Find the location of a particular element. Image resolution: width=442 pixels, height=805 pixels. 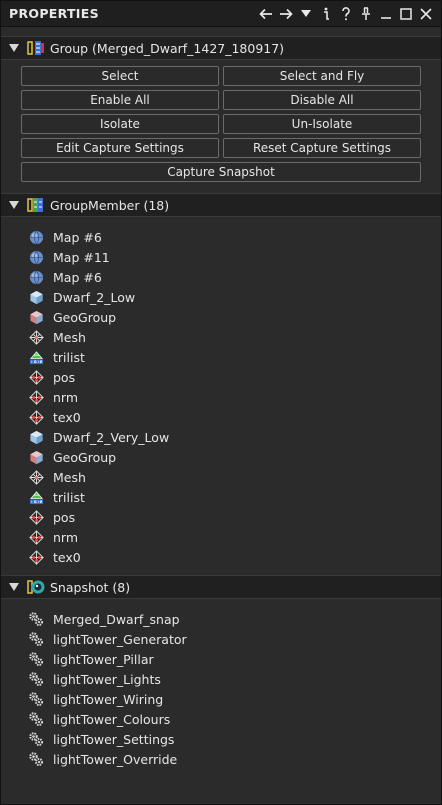

list-item-label: lightTower_Colours is located at coordinates (112, 719).